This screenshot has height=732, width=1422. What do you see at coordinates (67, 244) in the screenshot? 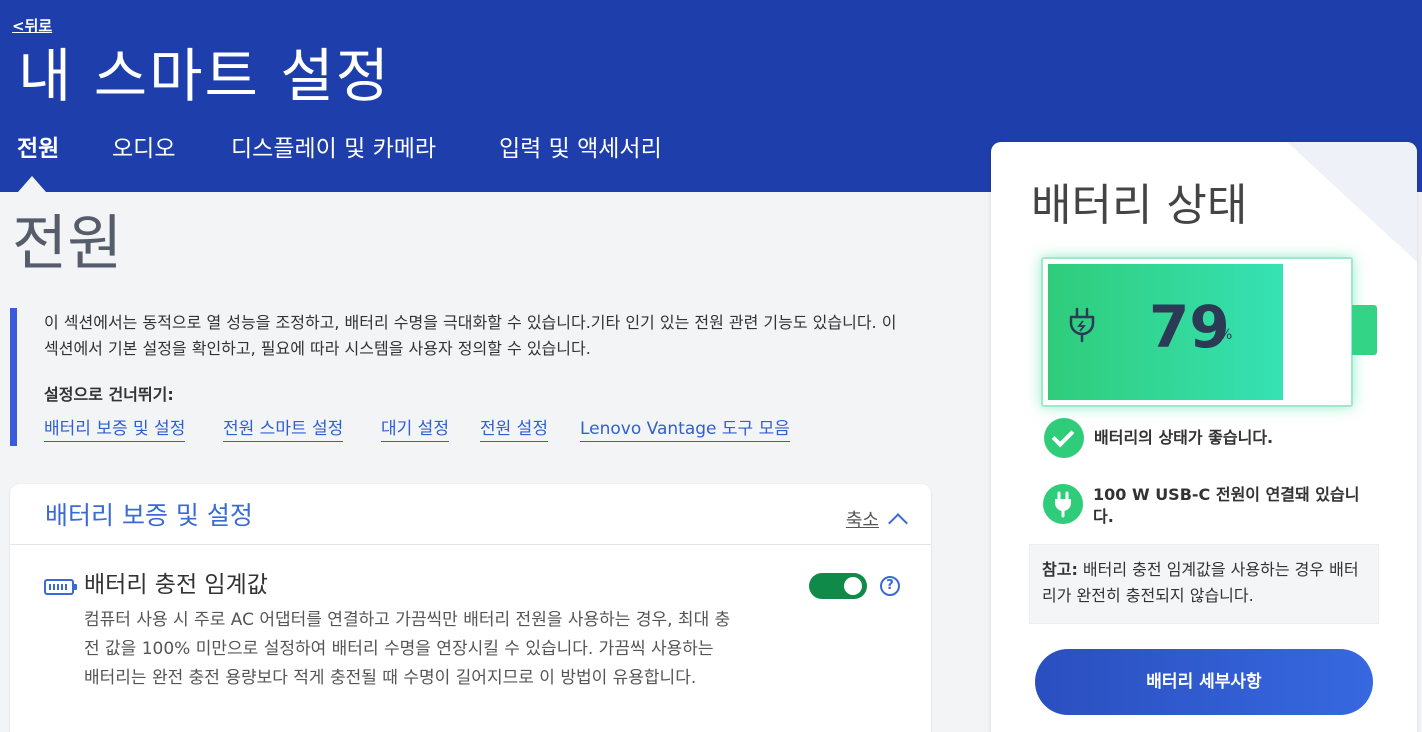
I see `section-title: 전원` at bounding box center [67, 244].